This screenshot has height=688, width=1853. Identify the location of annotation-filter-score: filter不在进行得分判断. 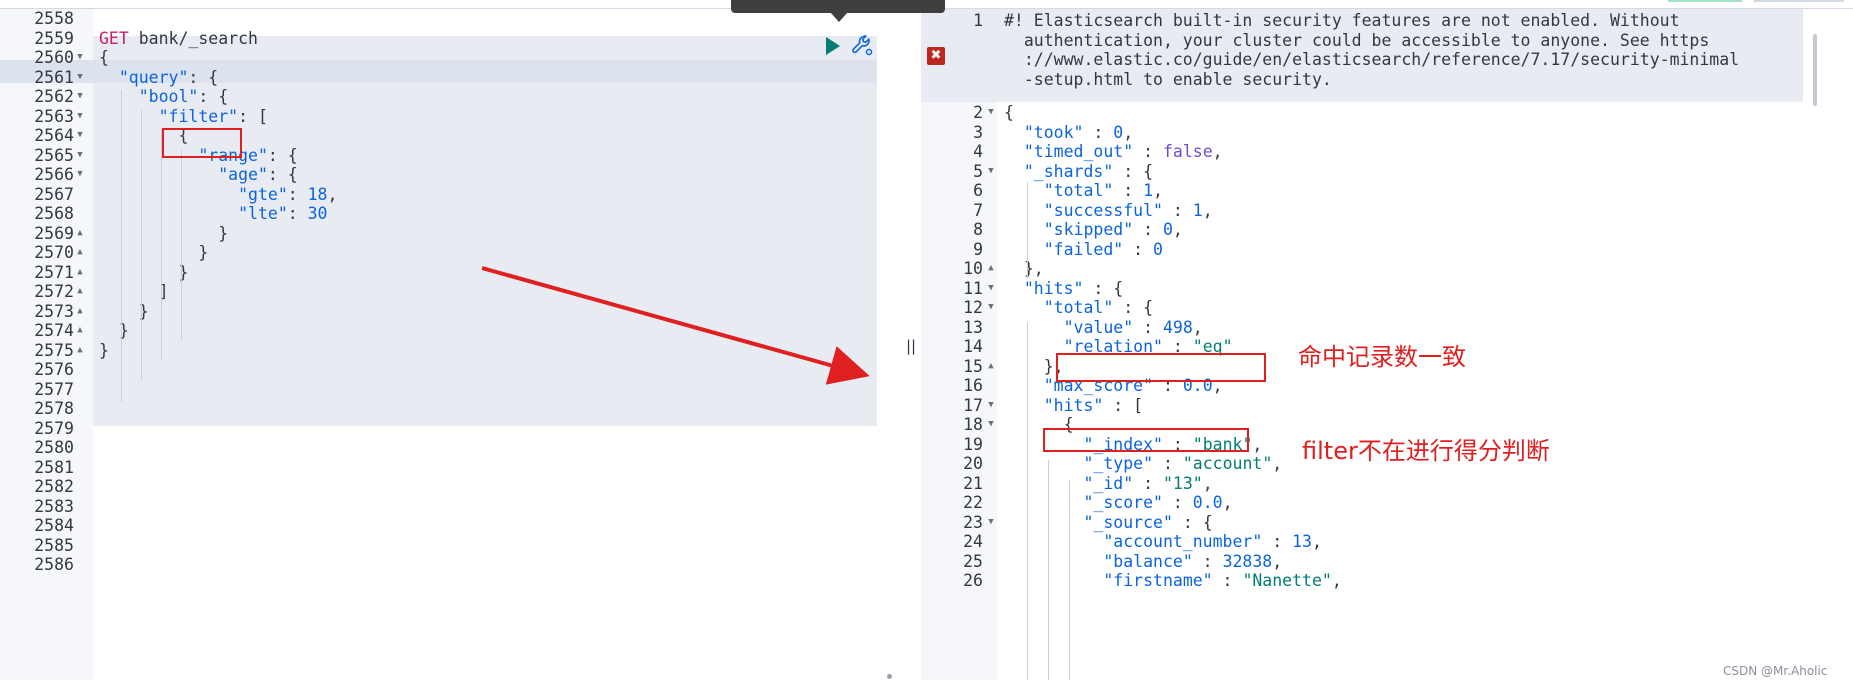
(1426, 451).